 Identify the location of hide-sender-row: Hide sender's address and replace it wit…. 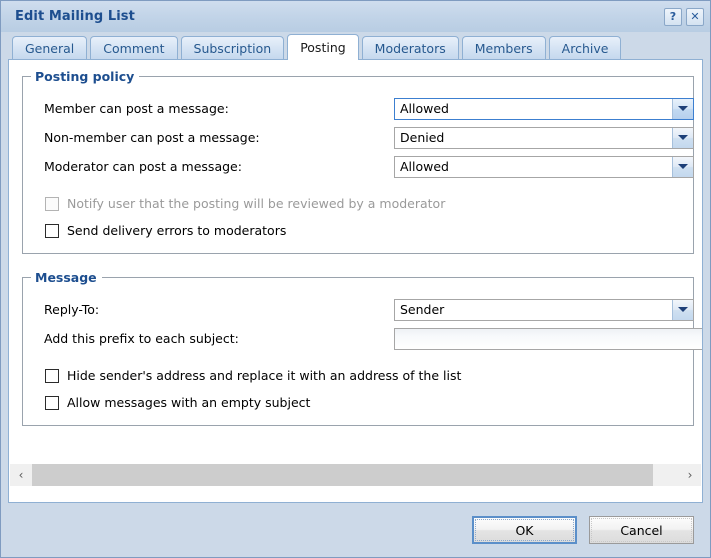
(358, 375).